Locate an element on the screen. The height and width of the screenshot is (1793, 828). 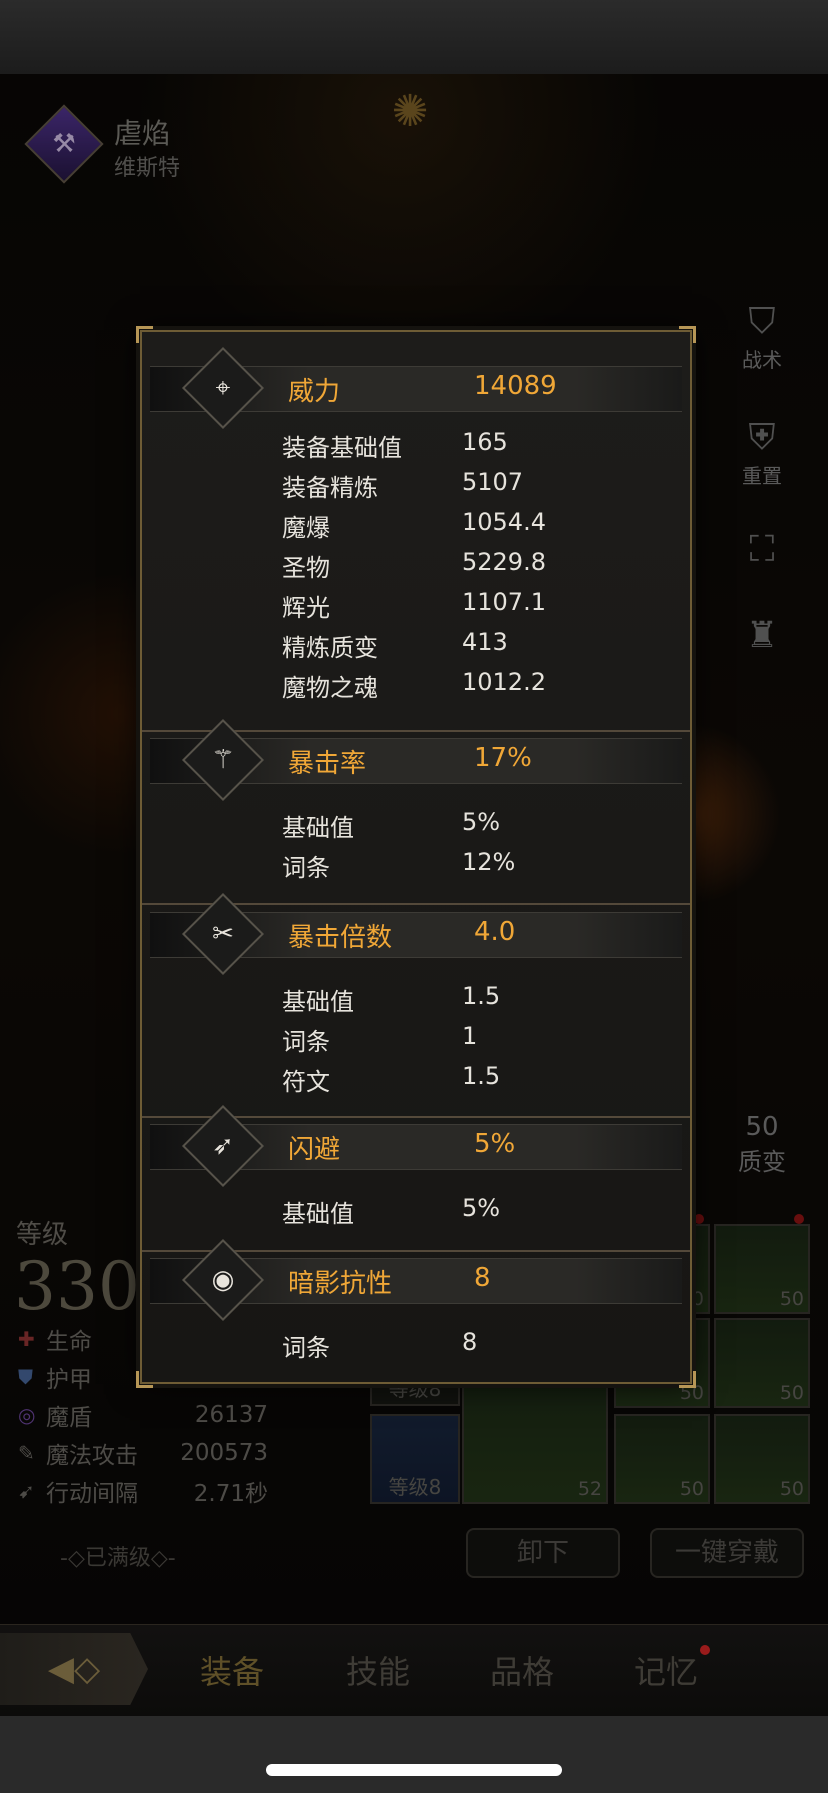
section-title: 暴击倍数 is located at coordinates (340, 938).